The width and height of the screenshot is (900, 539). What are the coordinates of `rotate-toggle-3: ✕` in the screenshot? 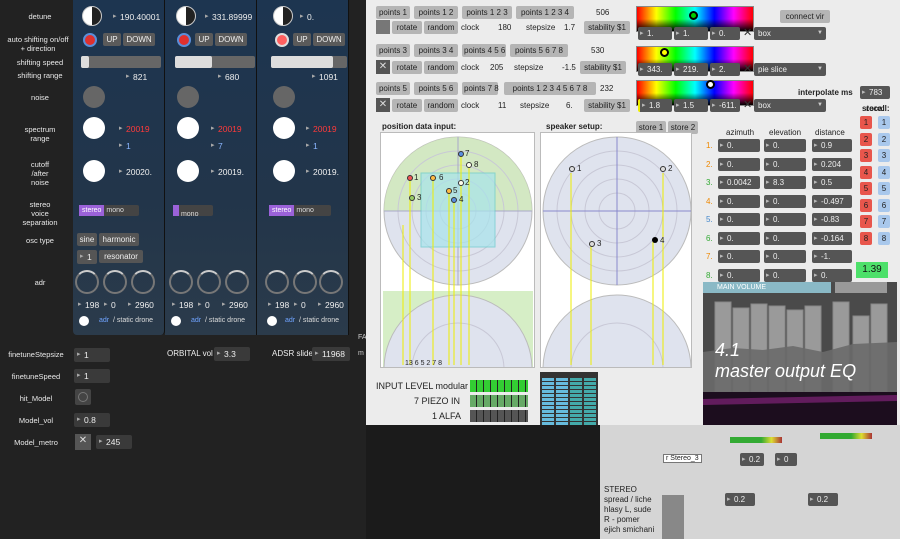 It's located at (383, 105).